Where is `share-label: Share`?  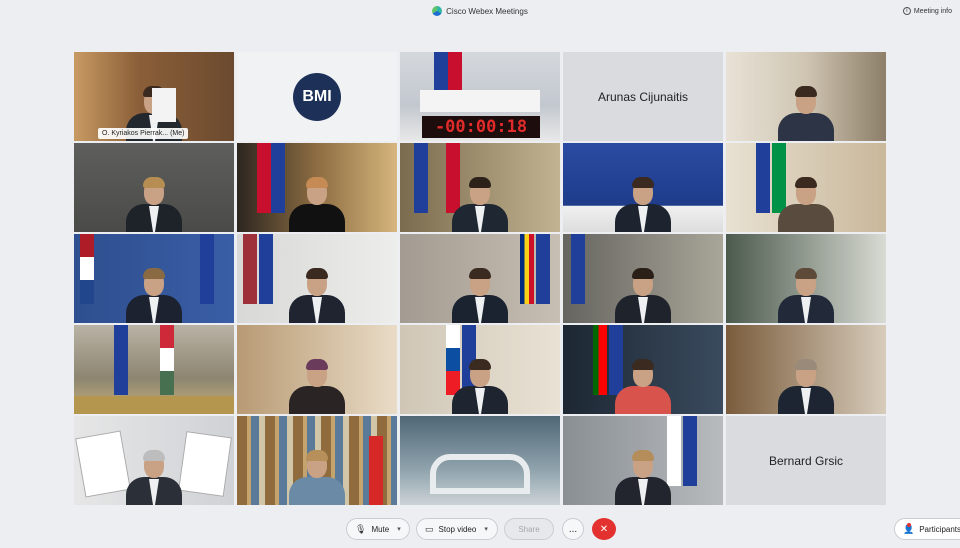 share-label: Share is located at coordinates (529, 529).